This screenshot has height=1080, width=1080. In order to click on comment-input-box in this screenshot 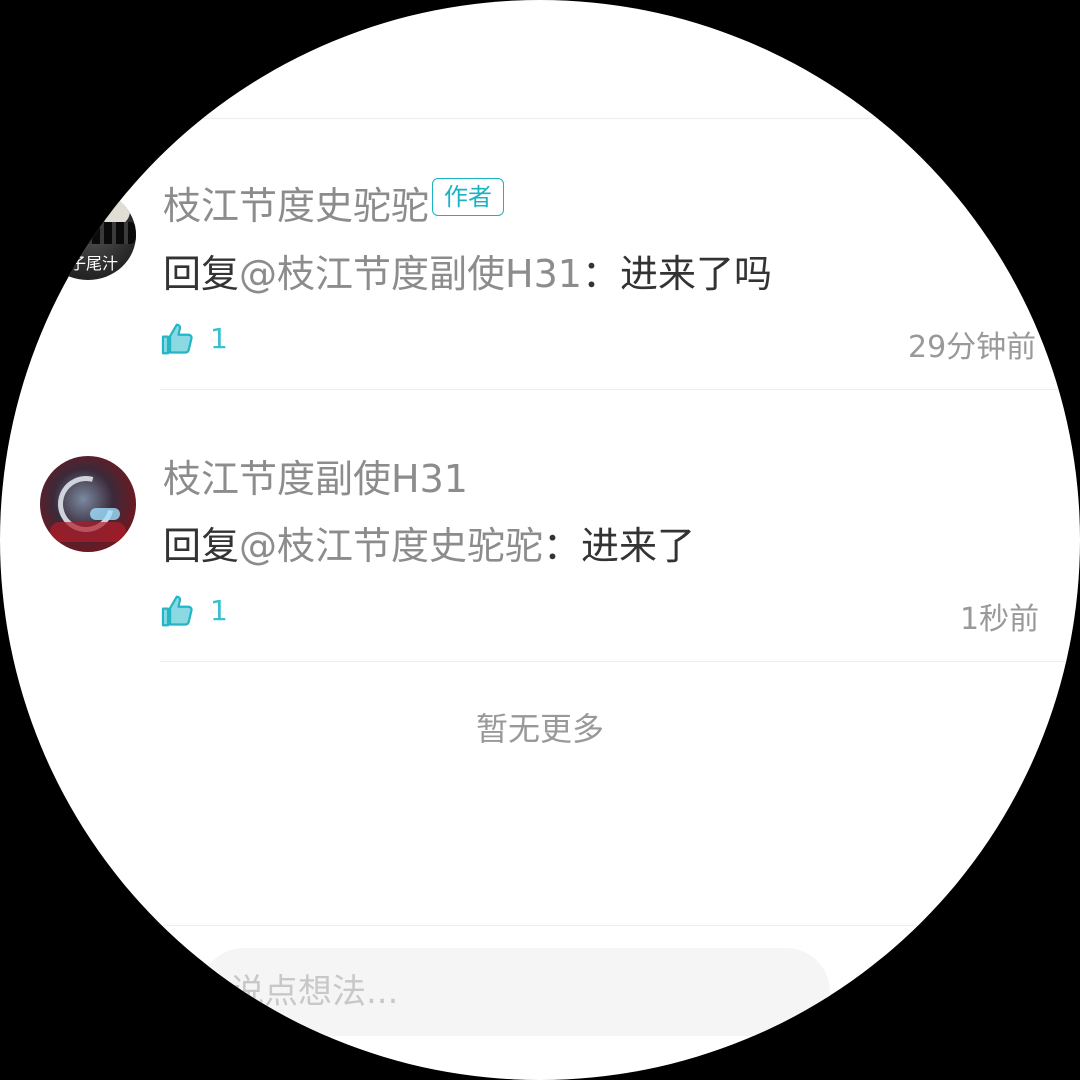, I will do `click(515, 992)`.